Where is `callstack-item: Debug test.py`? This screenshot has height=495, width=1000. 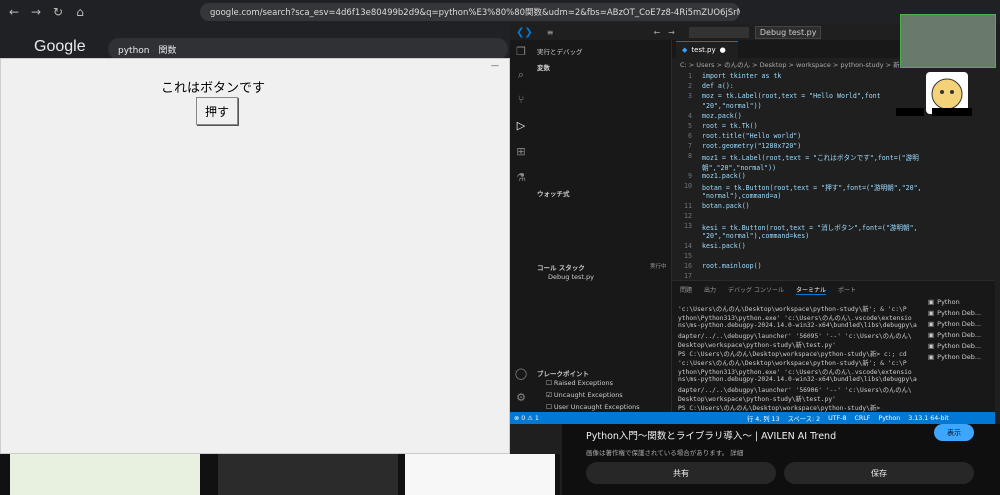
callstack-item: Debug test.py is located at coordinates (571, 277).